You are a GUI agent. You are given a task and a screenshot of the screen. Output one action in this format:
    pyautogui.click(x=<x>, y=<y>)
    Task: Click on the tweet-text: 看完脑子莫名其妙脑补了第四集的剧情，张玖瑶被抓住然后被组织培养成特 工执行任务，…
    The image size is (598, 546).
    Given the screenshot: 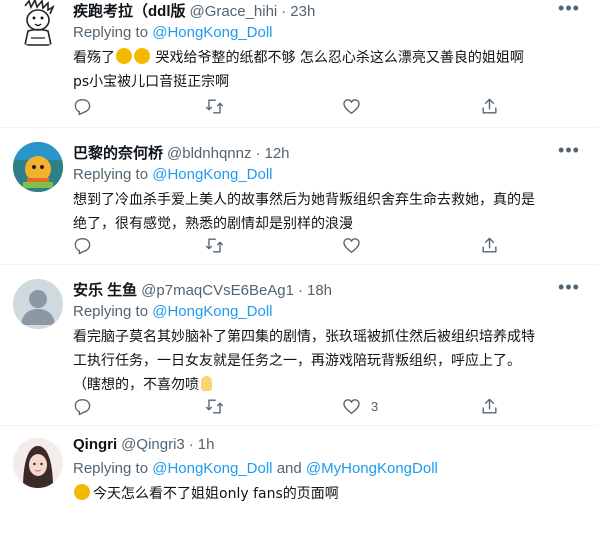 What is the action you would take?
    pyautogui.click(x=330, y=361)
    